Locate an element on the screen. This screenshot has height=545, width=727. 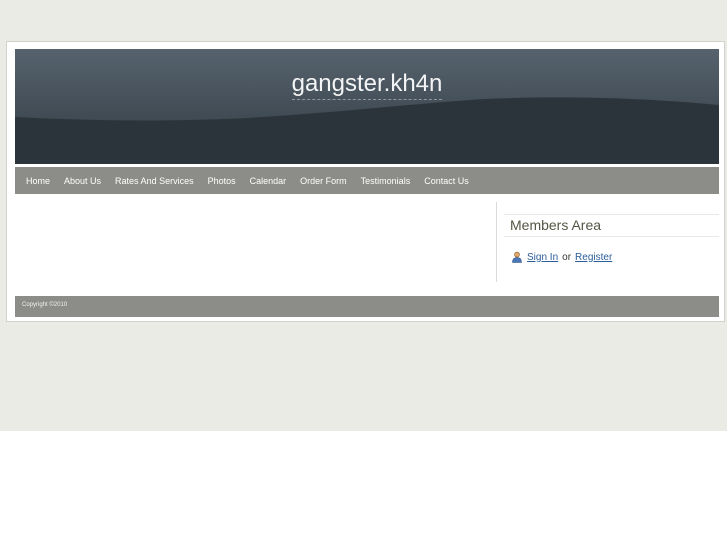
sidebar-divider is located at coordinates (496, 242).